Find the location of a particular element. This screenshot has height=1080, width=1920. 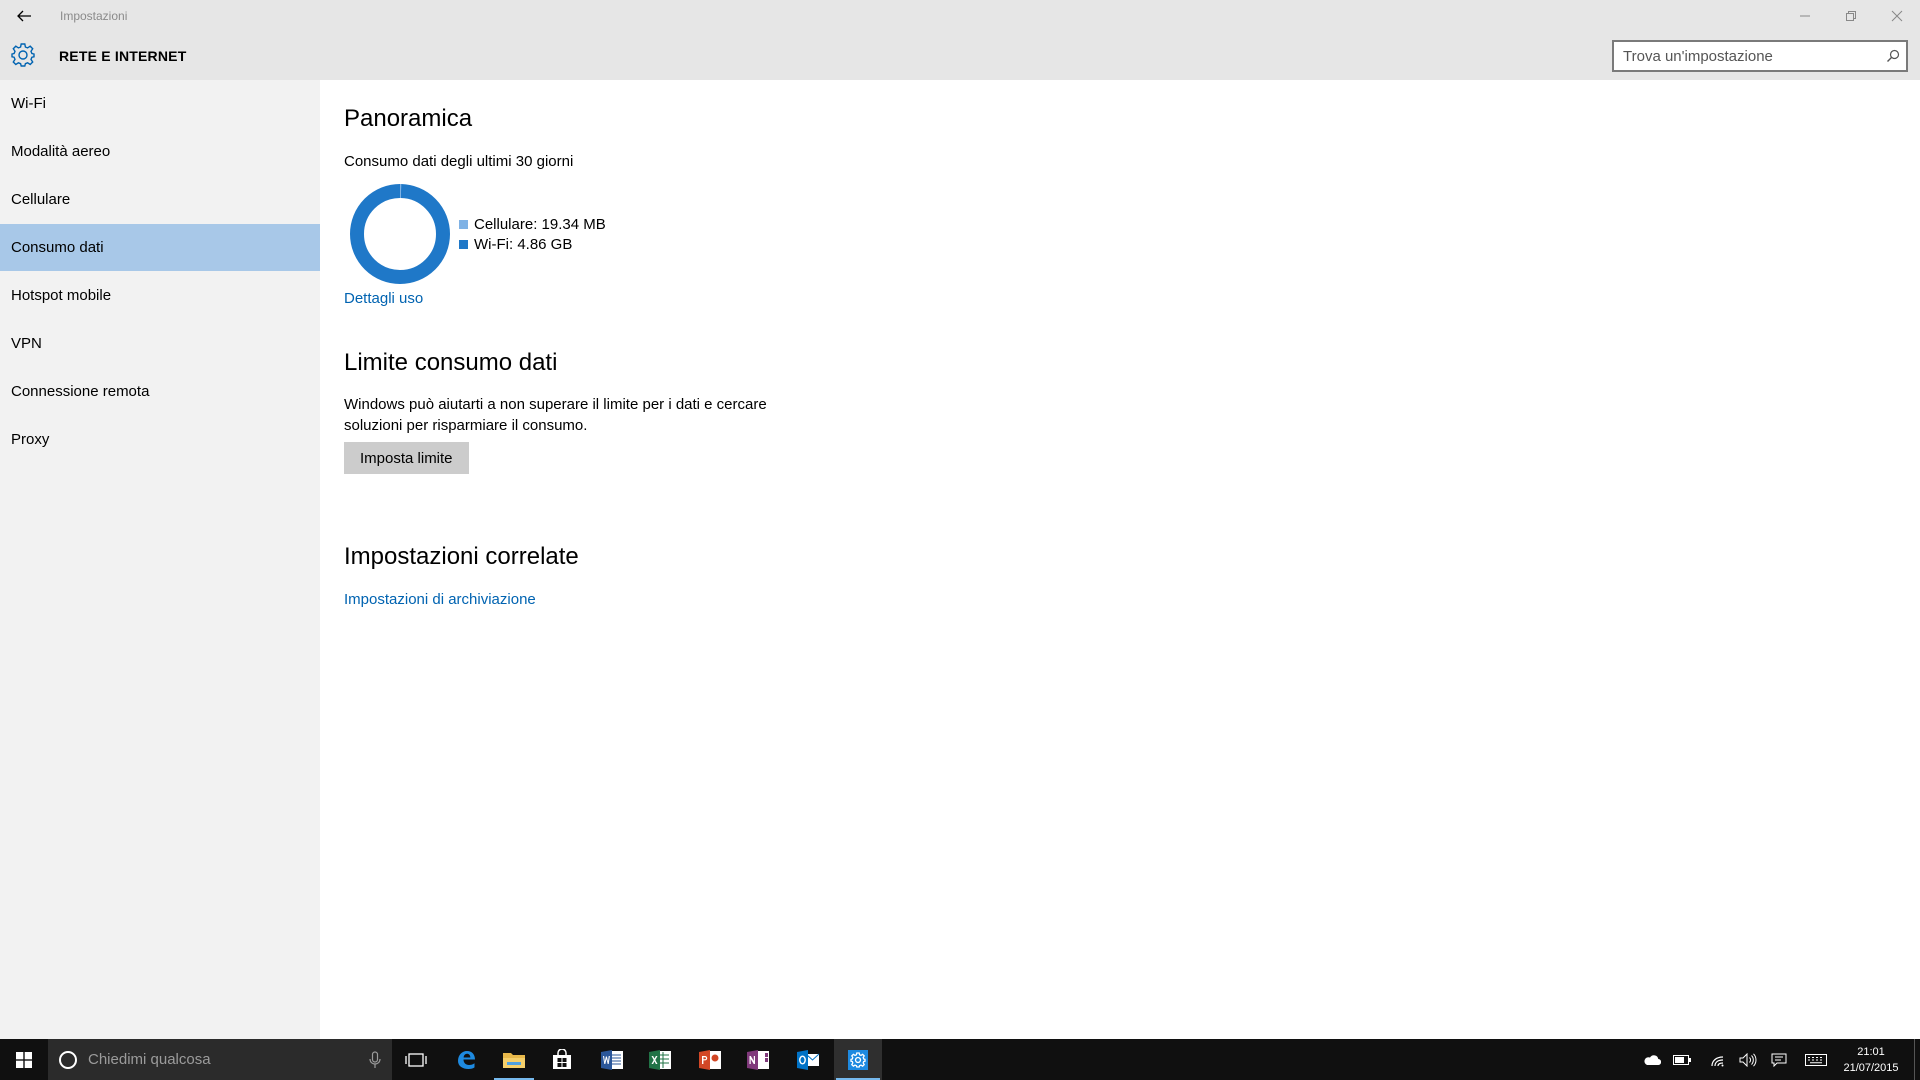

sidebar-item-proxy: Proxy is located at coordinates (160, 439).